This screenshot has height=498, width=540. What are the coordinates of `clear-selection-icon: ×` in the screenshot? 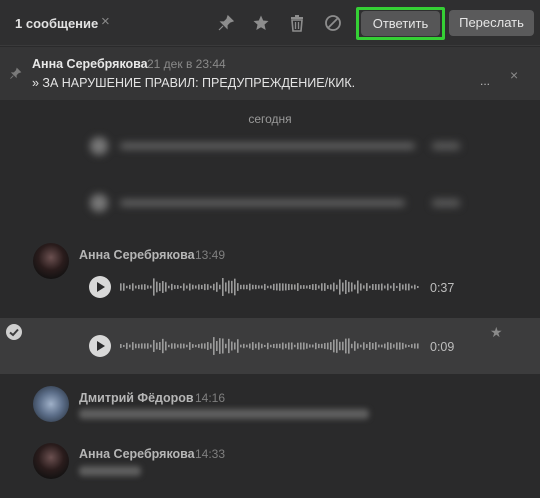 It's located at (105, 22).